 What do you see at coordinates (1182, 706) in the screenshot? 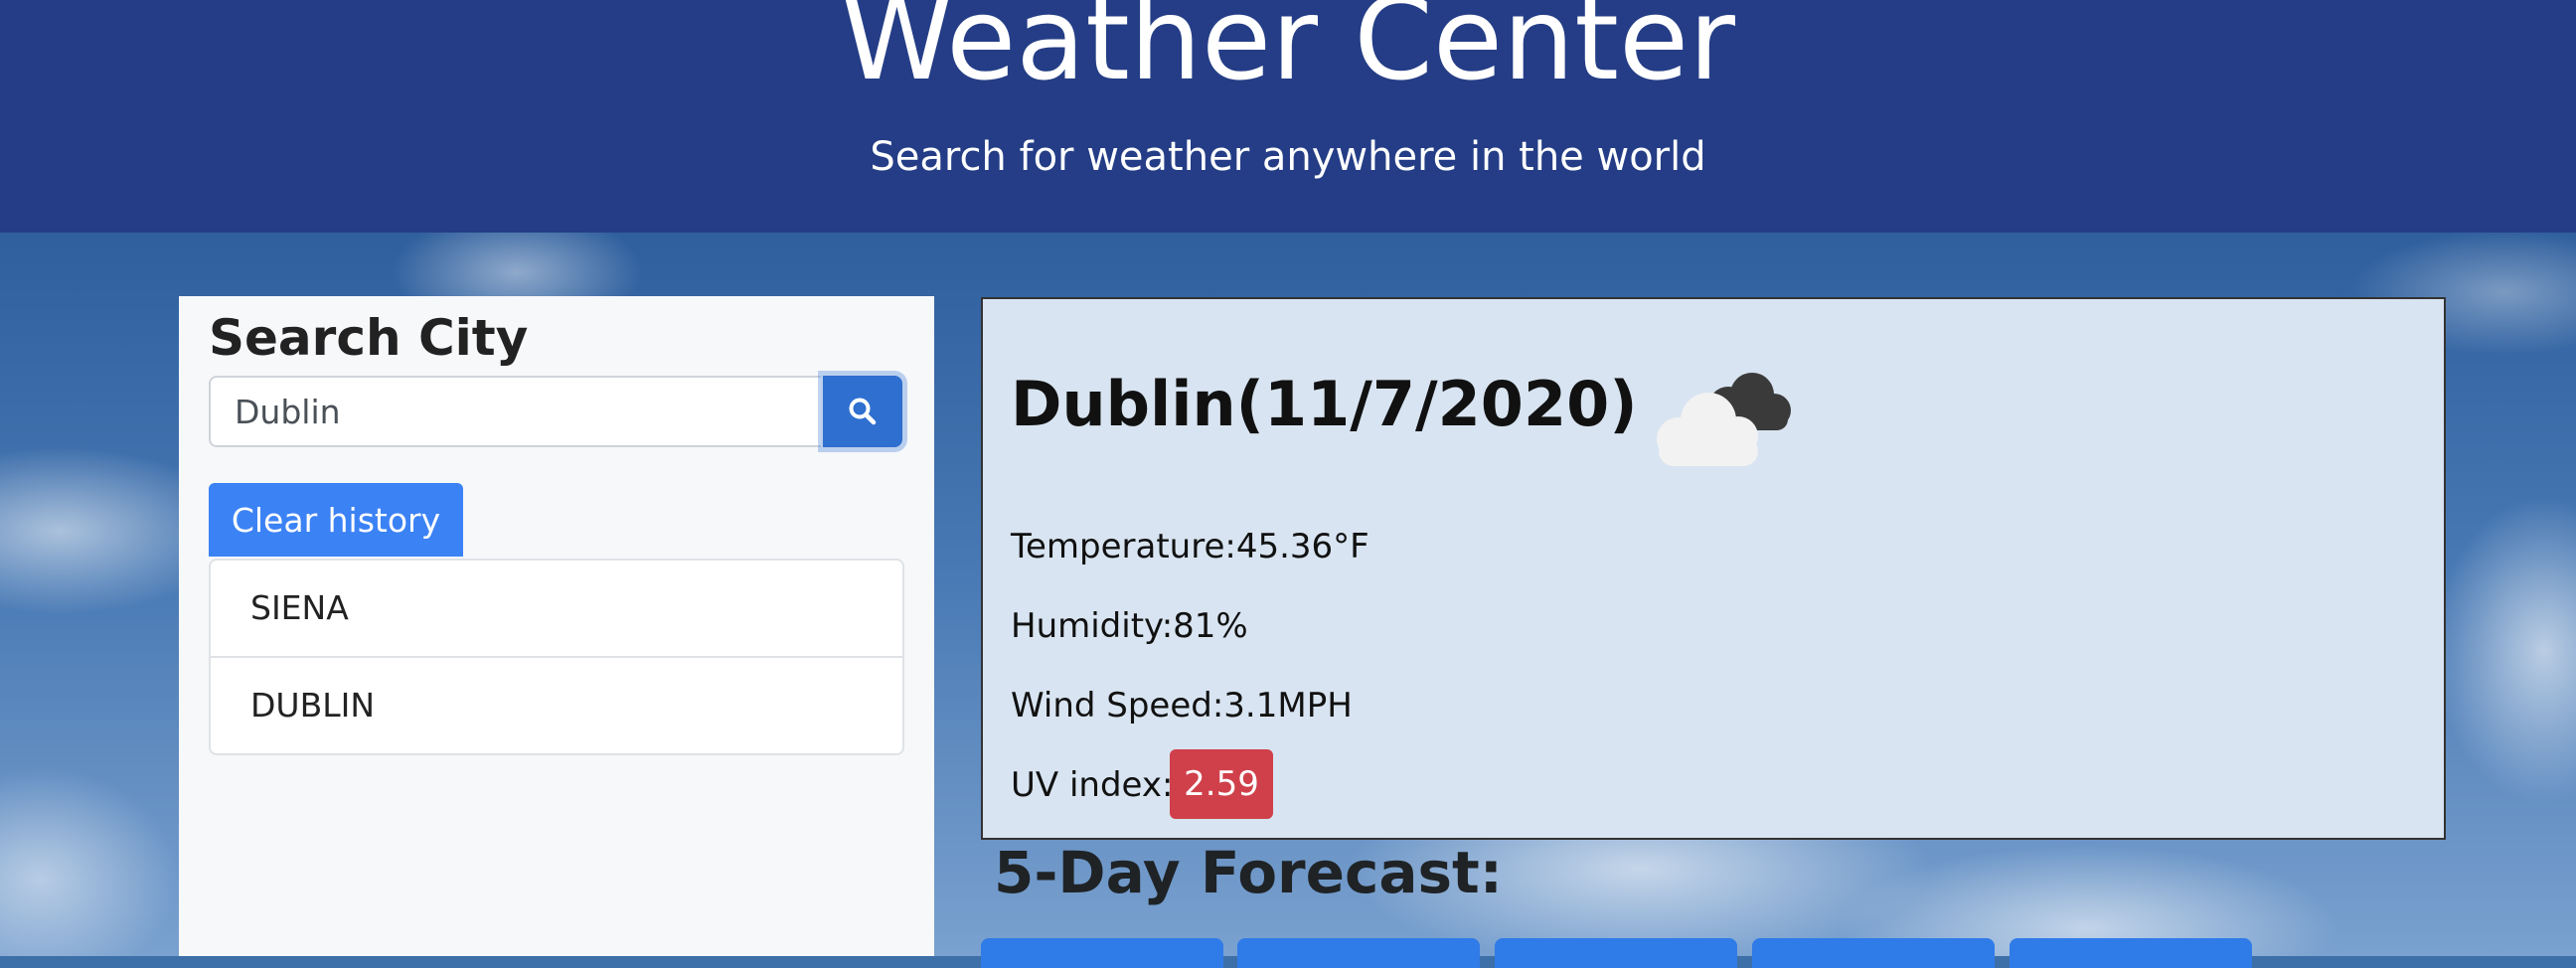
I see `wind-speed-text: Wind Speed:3.1MPH` at bounding box center [1182, 706].